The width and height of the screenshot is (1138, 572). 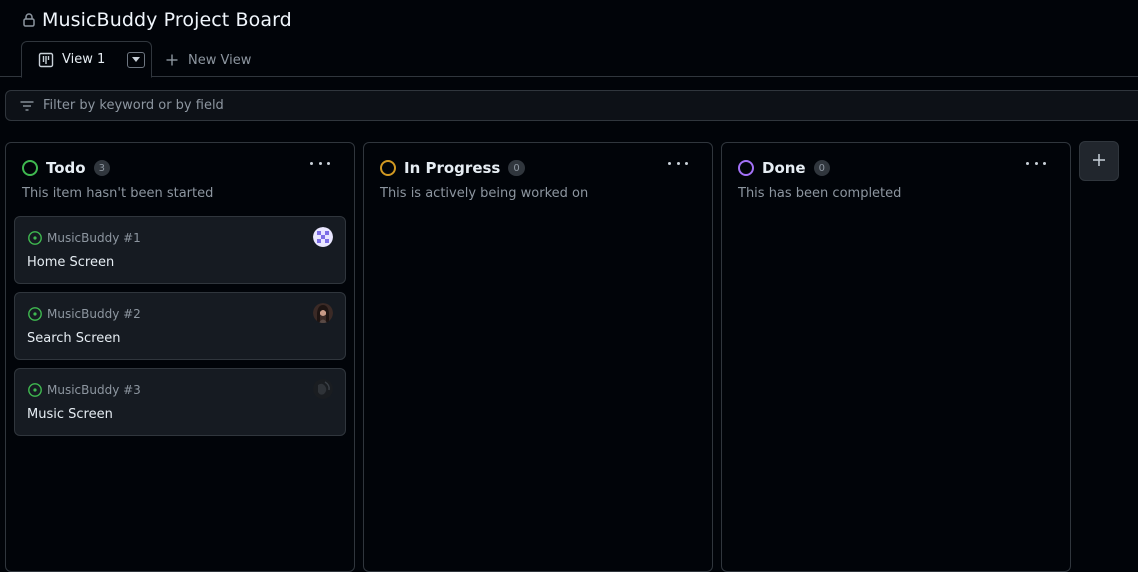 I want to click on filter-bar, so click(x=571, y=105).